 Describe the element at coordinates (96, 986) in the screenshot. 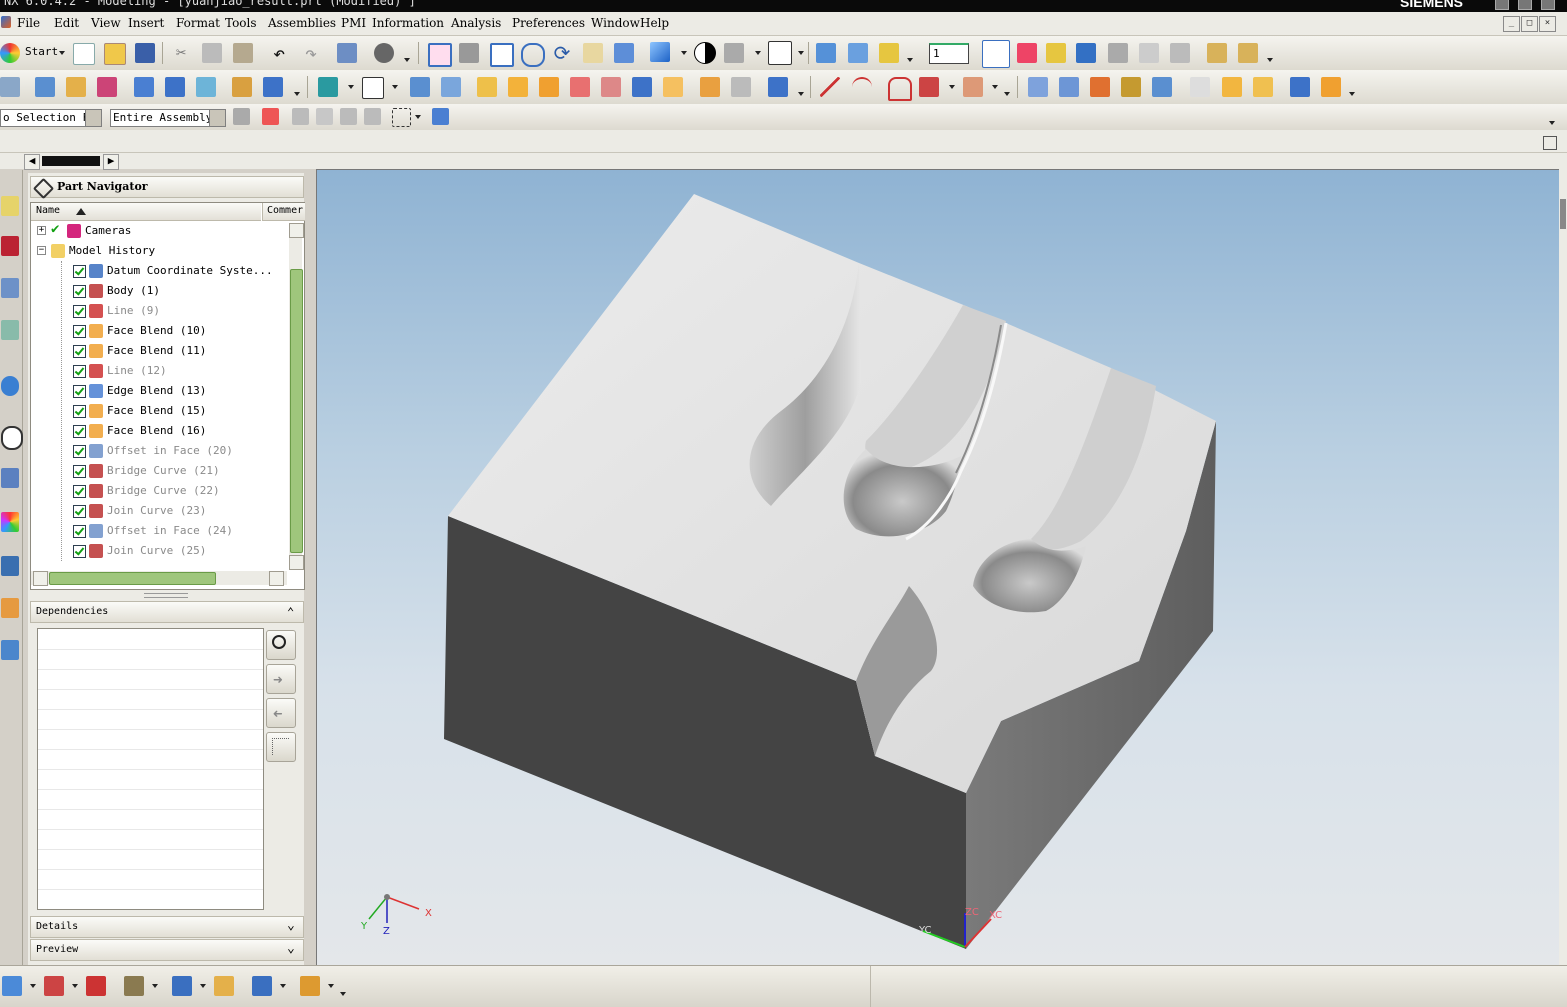

I see `point-set-icon` at that location.